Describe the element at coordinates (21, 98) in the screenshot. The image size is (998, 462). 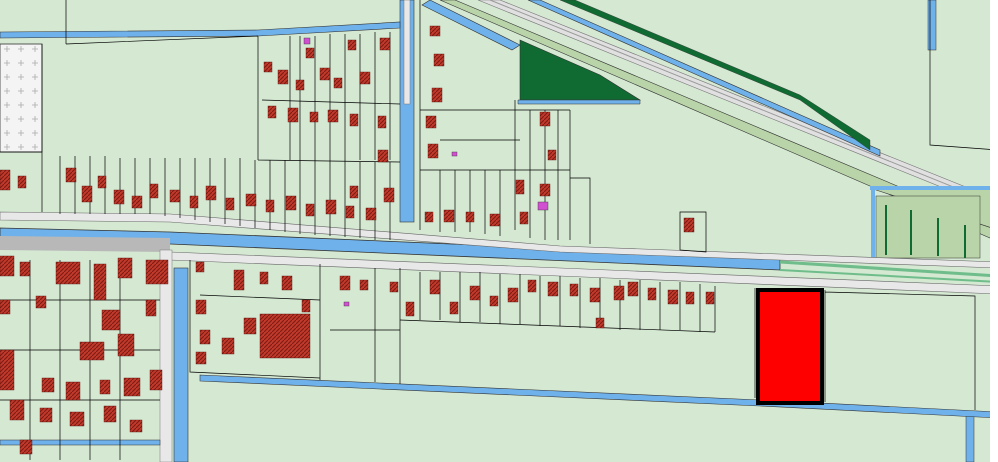
I see `grid-area` at that location.